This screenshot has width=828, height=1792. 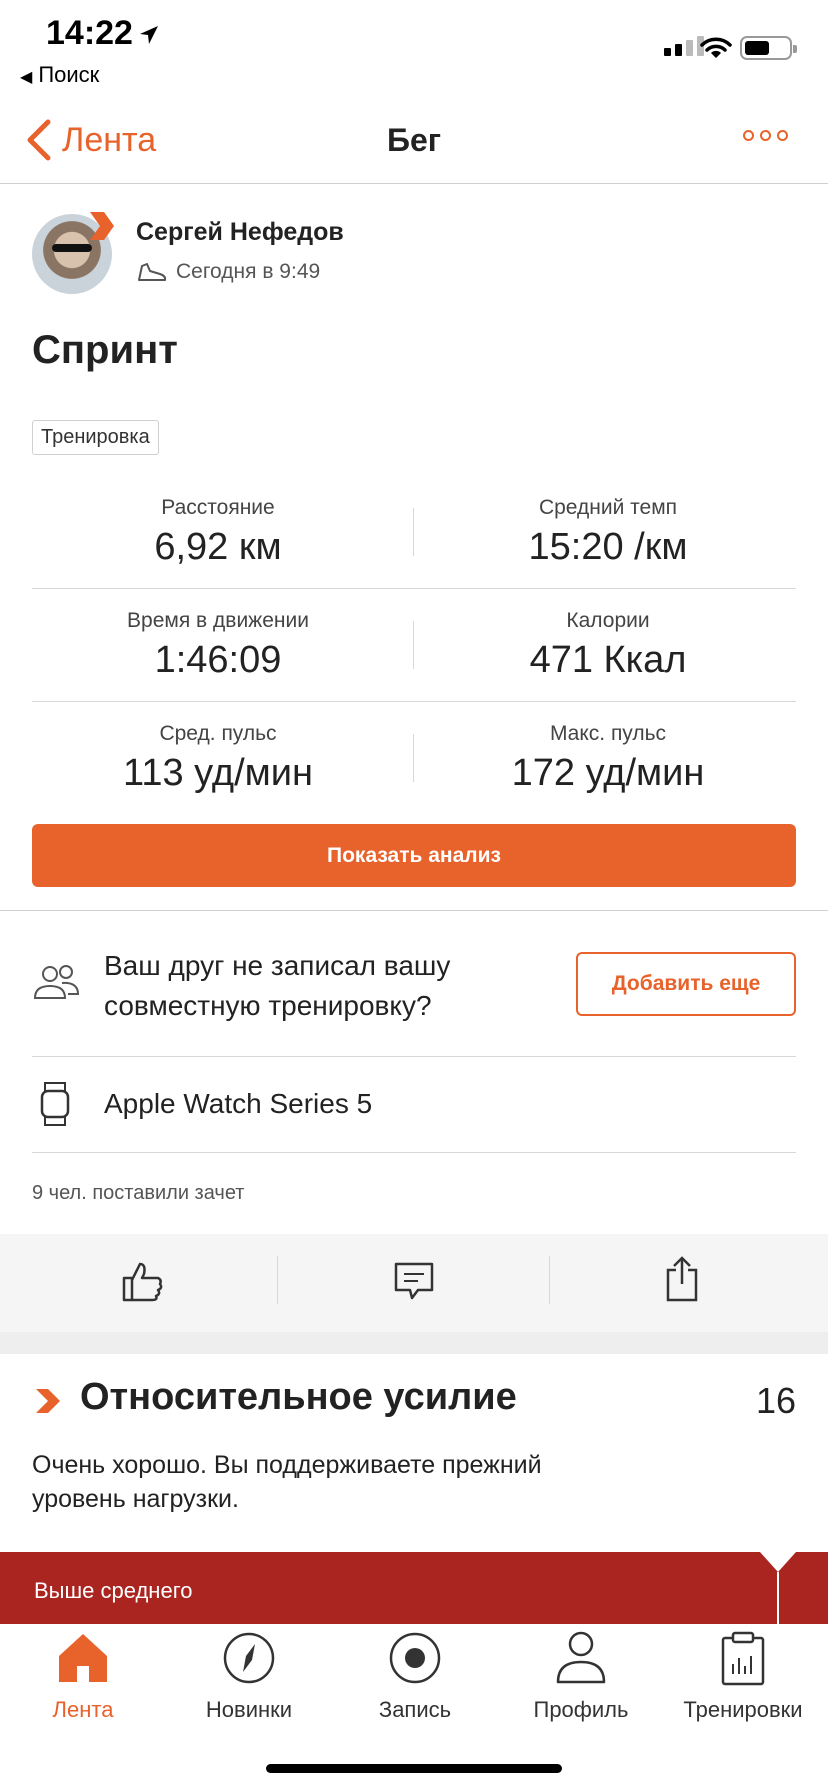 What do you see at coordinates (48, 1401) in the screenshot?
I see `effort-chevron-icon` at bounding box center [48, 1401].